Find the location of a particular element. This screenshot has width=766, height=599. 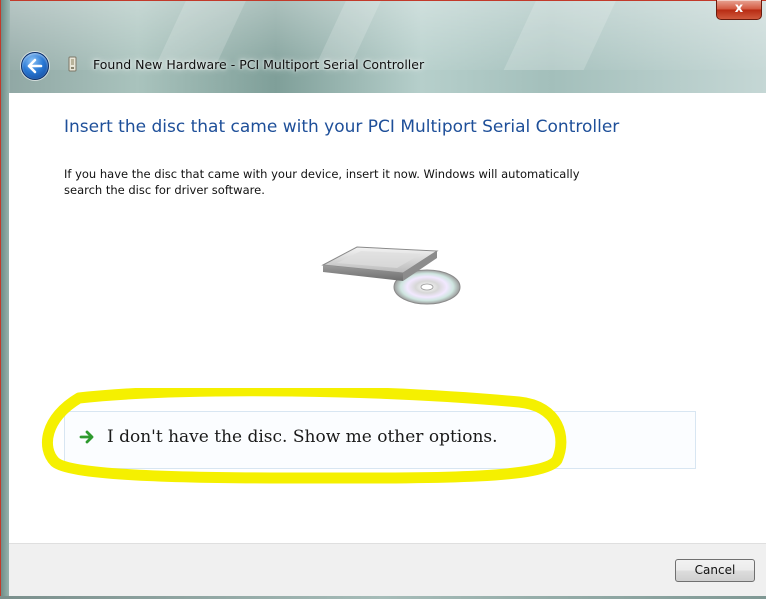

close-button: x is located at coordinates (739, 10).